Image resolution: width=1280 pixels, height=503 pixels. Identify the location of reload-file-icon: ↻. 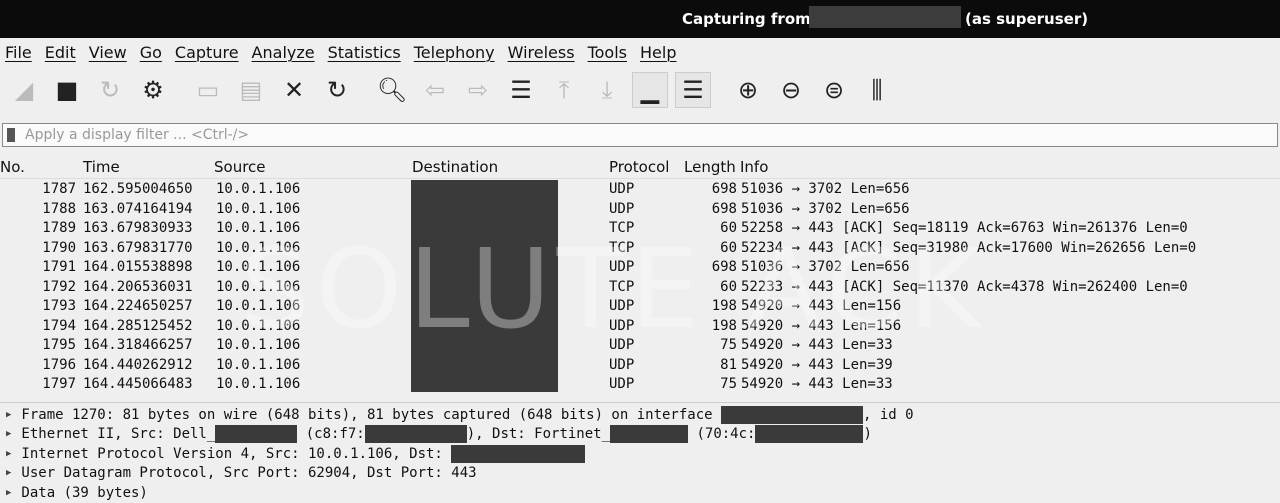
(337, 90).